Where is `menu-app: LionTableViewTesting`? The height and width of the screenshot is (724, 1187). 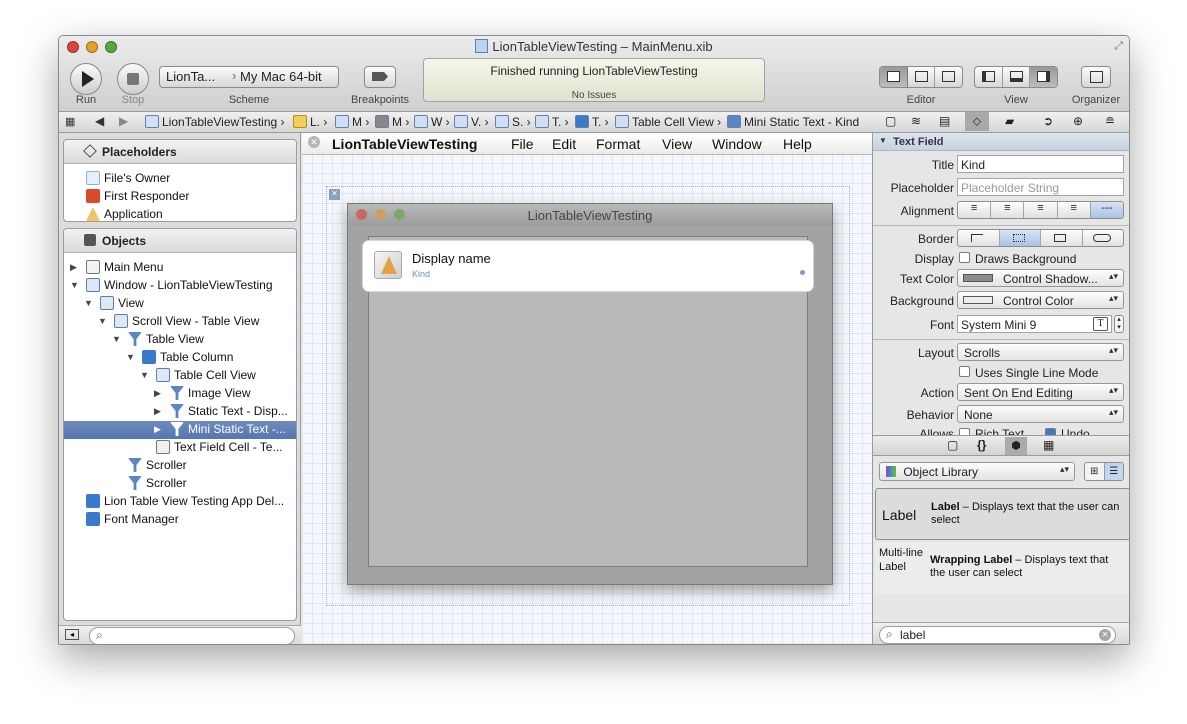 menu-app: LionTableViewTesting is located at coordinates (404, 144).